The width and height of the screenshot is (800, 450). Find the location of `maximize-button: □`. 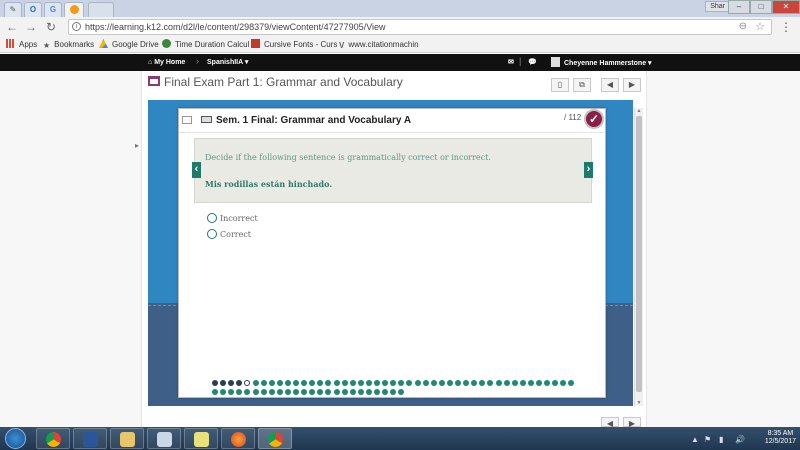

maximize-button: □ is located at coordinates (761, 7).